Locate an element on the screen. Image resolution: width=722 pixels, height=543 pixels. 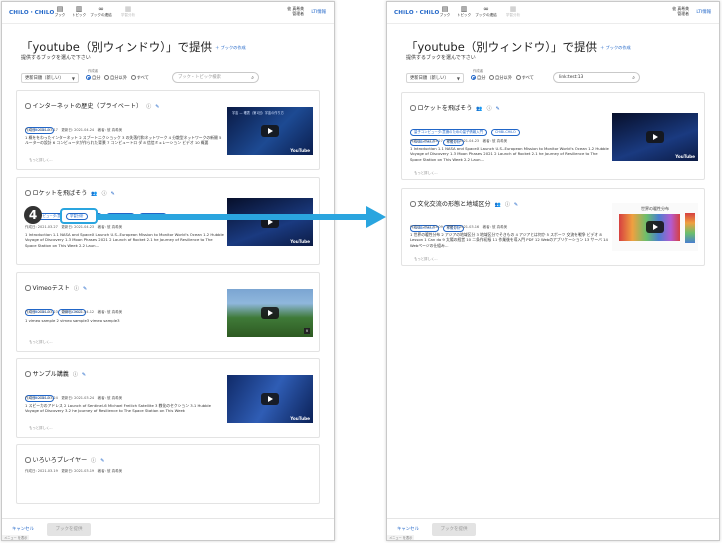
page-title: 「youtube（別ウィンドウ）」で提供＋ ブックの作成 is located at coordinates (518, 47).